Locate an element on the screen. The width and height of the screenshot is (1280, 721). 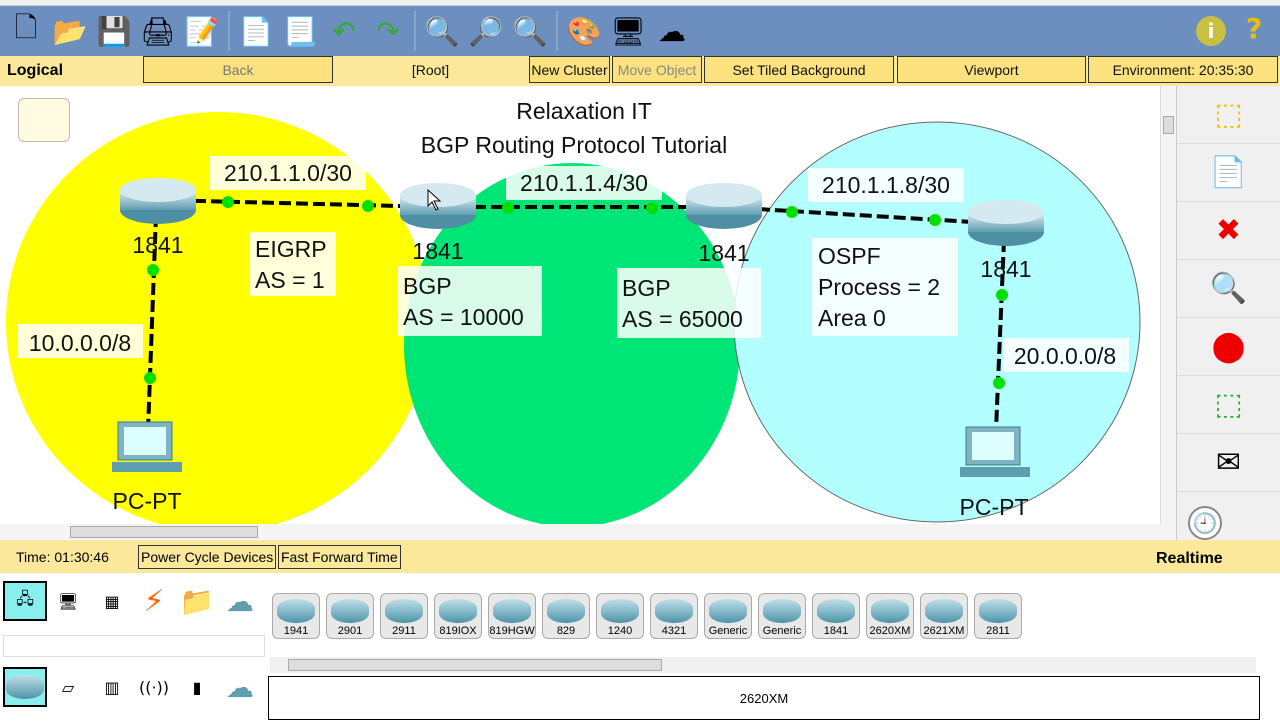
realtime-clock-icon: 🕘 is located at coordinates (1205, 523).